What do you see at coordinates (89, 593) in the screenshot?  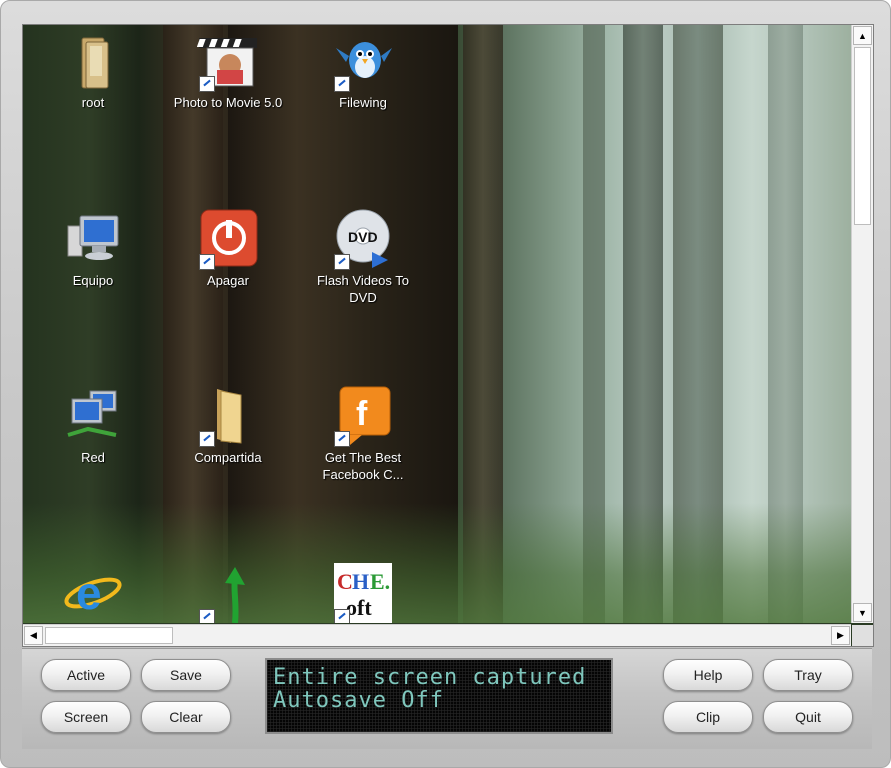 I see `svg-text: e` at bounding box center [89, 593].